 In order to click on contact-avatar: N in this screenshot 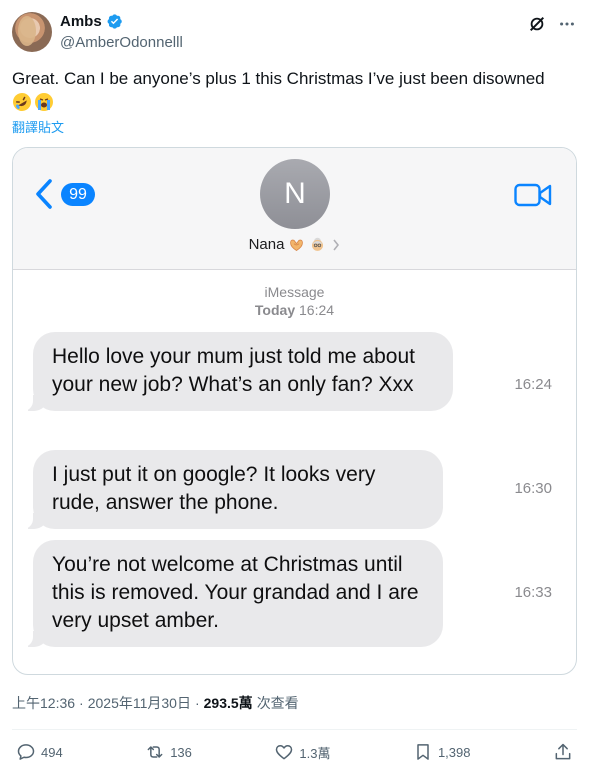, I will do `click(295, 194)`.